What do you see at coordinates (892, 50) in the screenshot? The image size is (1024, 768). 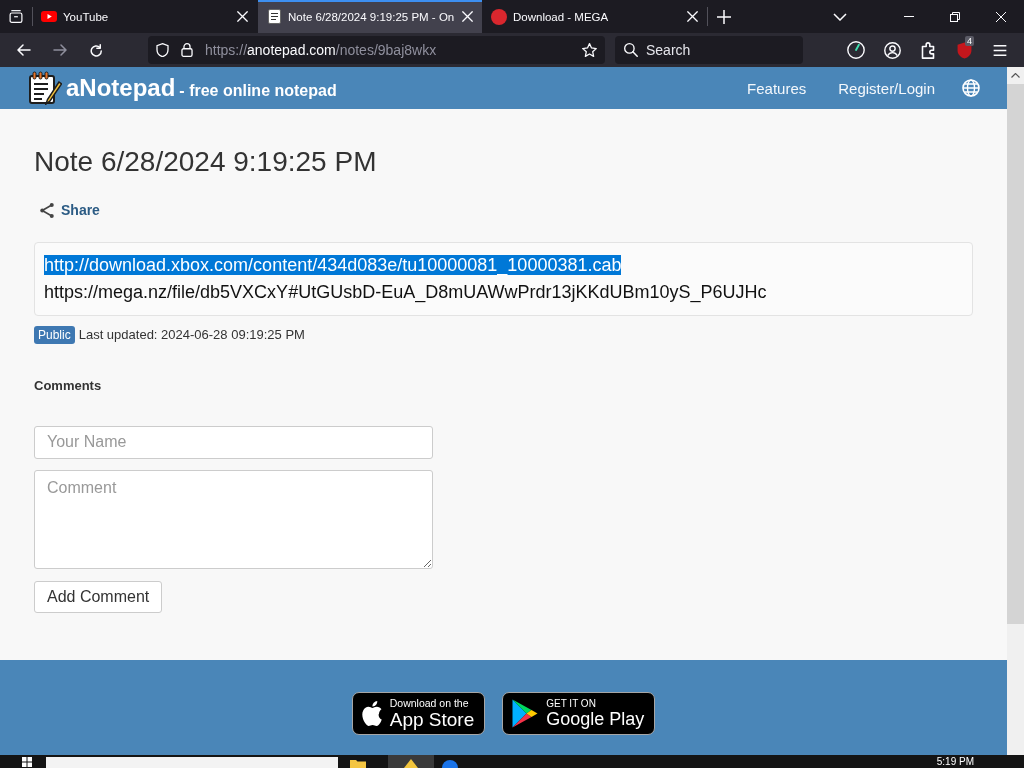 I see `account-icon` at bounding box center [892, 50].